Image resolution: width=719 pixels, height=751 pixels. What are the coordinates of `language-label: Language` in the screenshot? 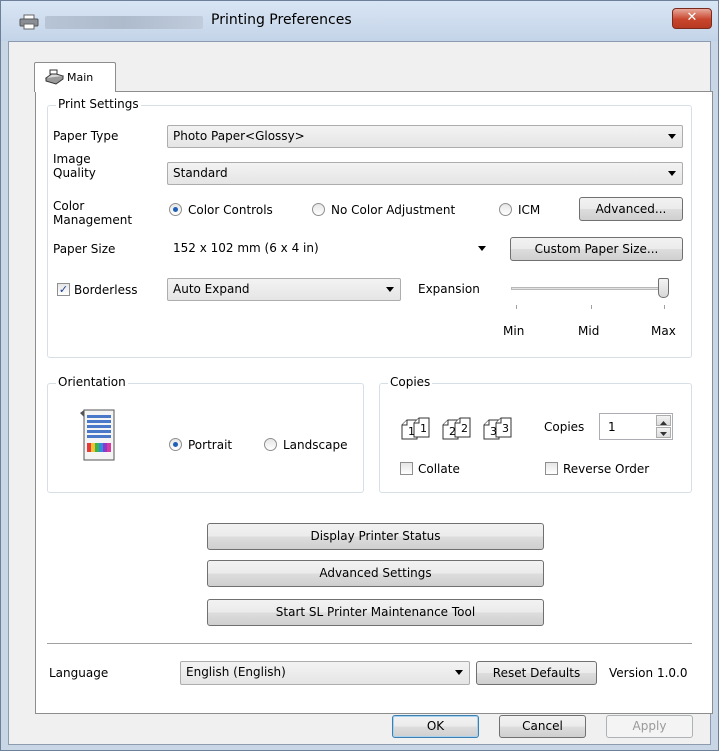 It's located at (79, 673).